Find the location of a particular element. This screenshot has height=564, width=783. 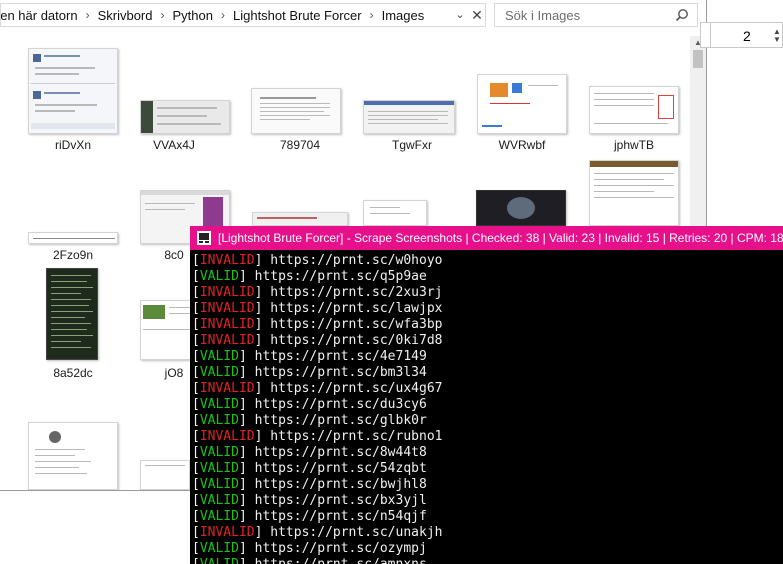

log-url: https://prnt.sc/0ki7d8 is located at coordinates (356, 340).